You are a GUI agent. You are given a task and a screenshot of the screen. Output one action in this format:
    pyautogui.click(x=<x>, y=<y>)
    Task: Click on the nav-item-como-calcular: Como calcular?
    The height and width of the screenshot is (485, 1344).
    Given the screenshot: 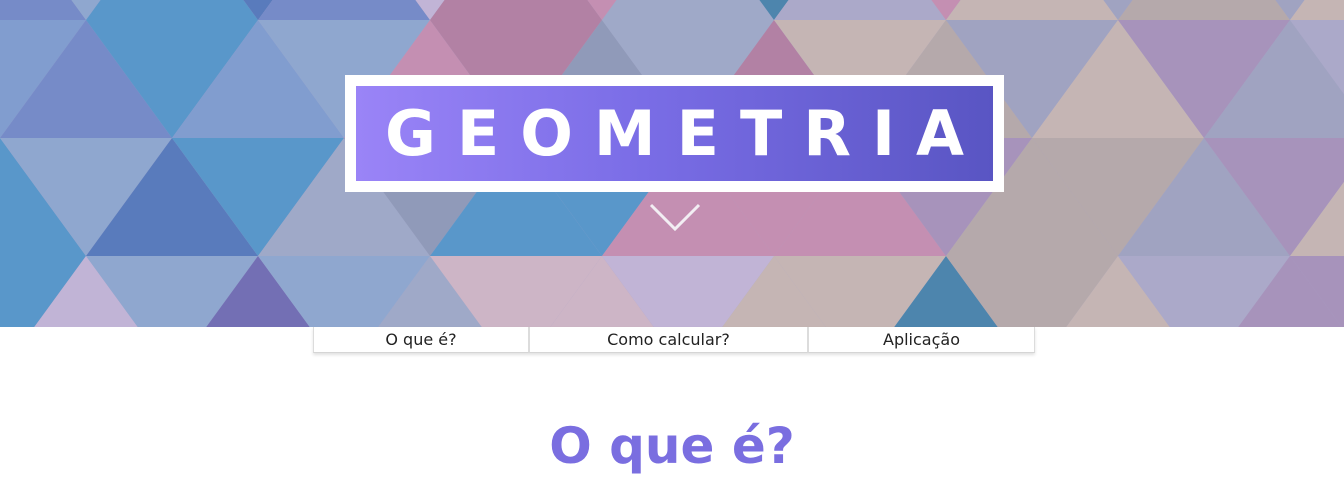 What is the action you would take?
    pyautogui.click(x=668, y=340)
    